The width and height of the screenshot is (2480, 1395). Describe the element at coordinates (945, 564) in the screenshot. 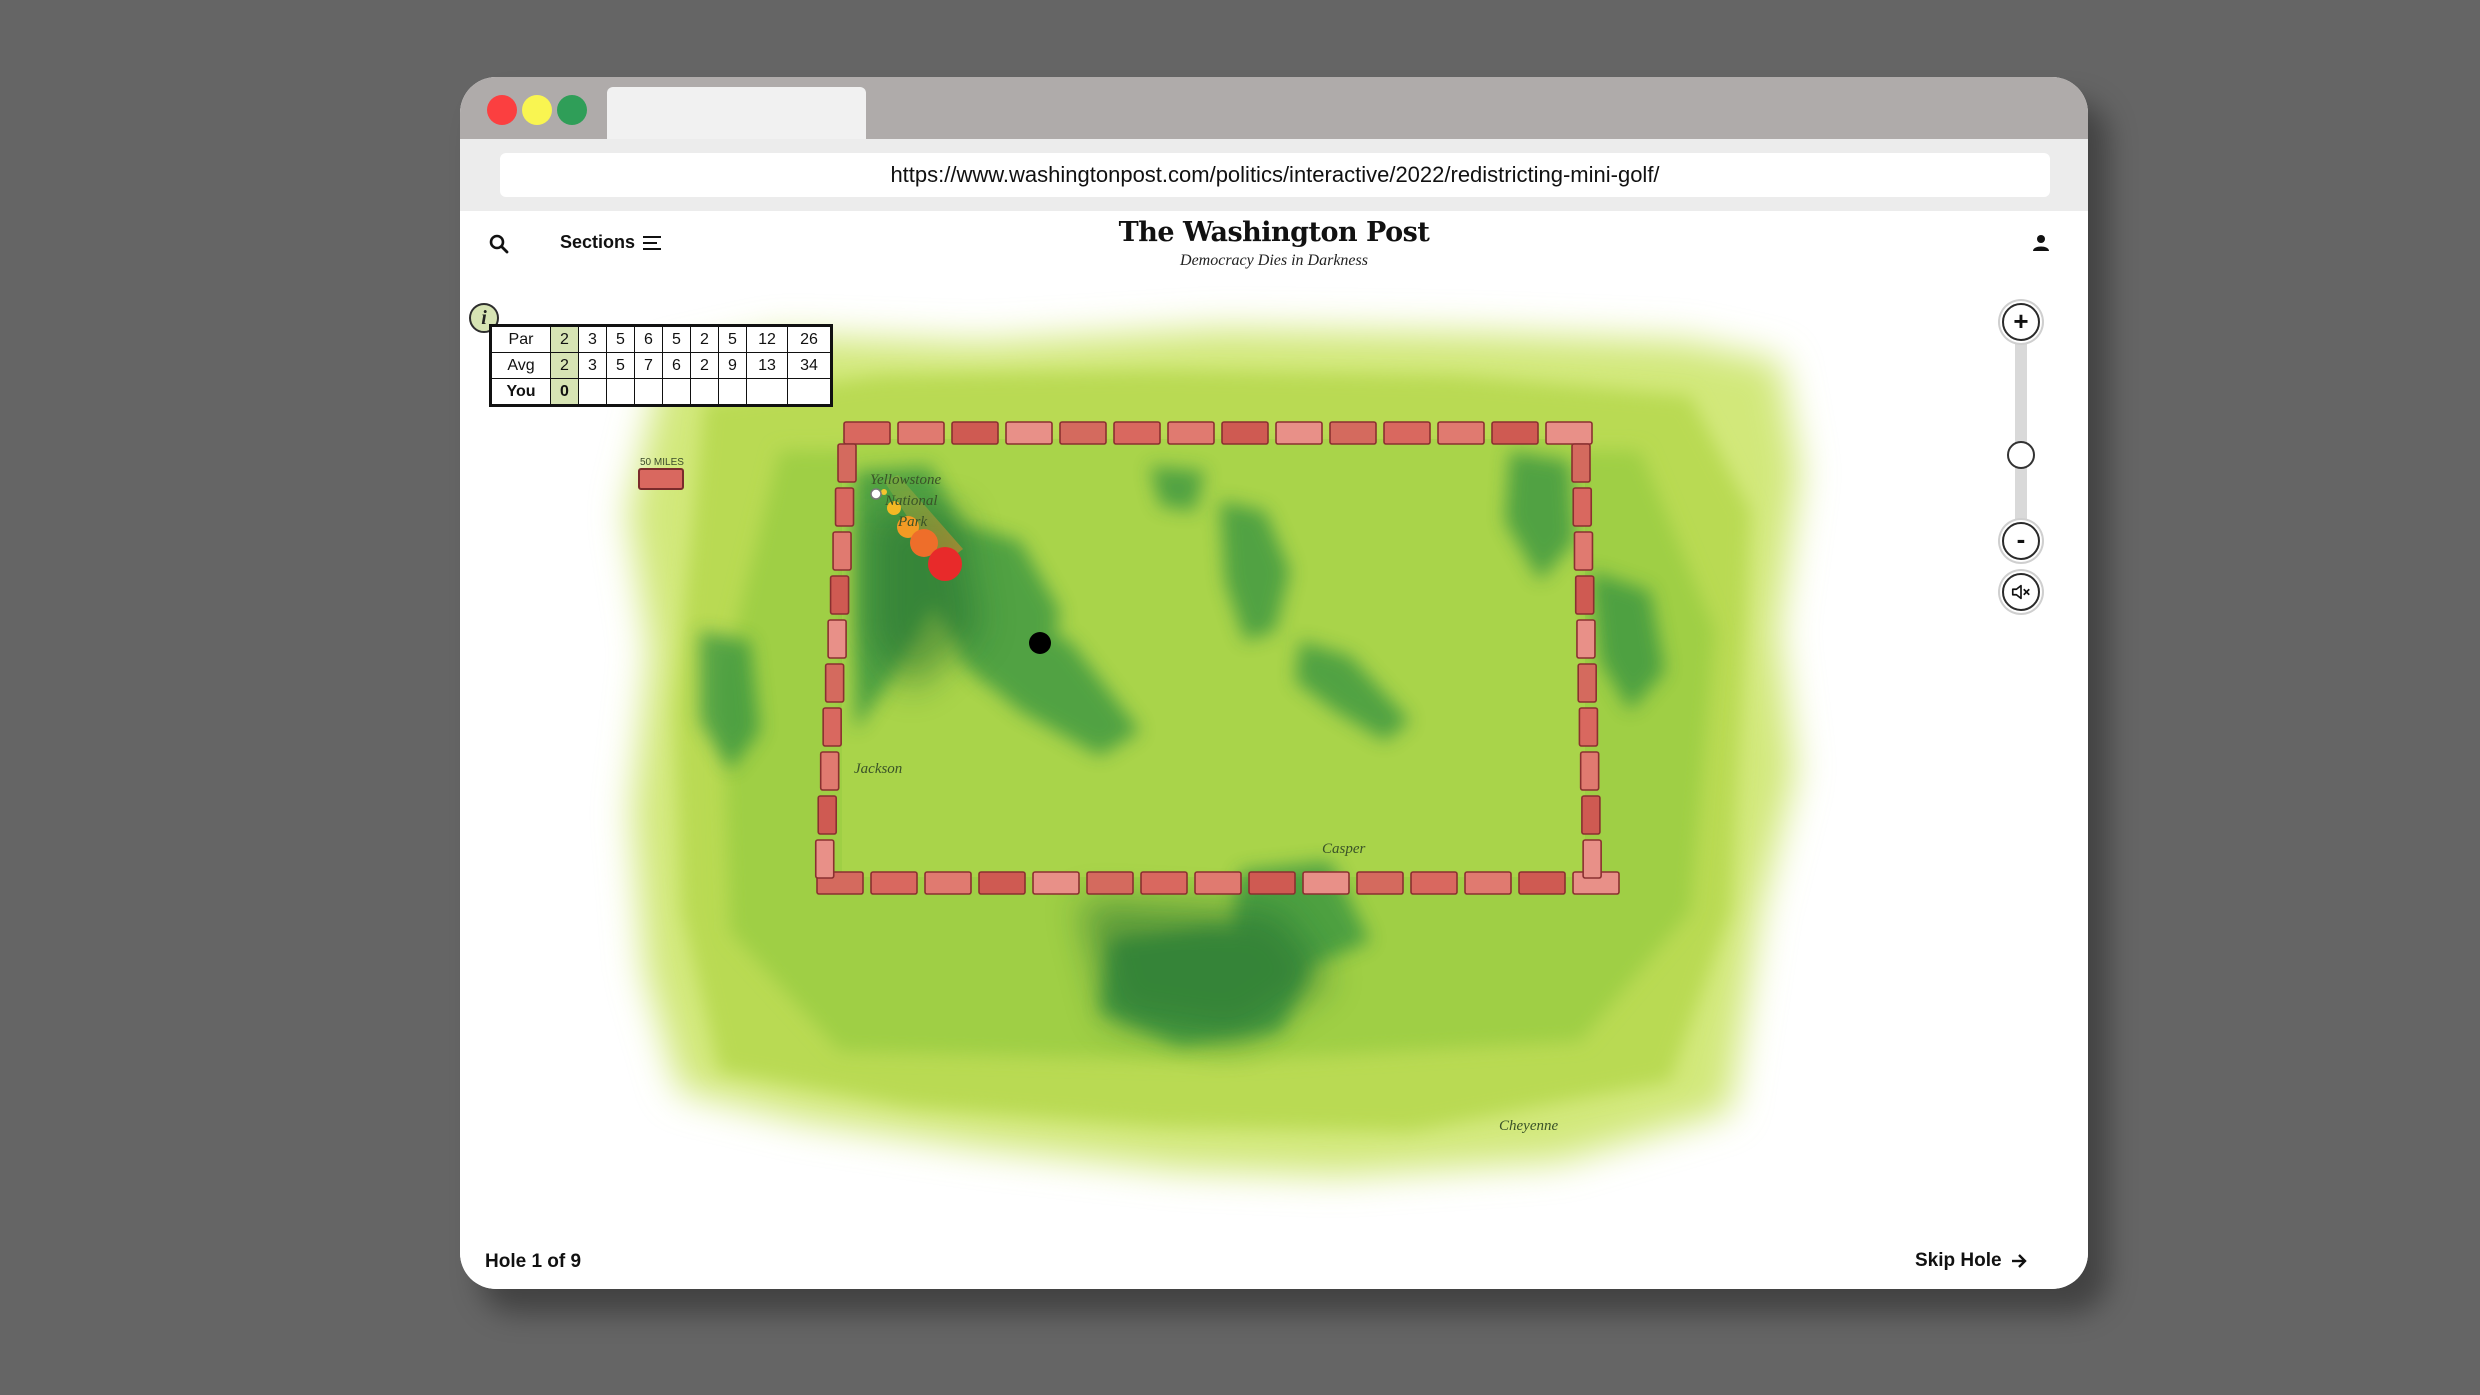

I see `aim-power-indicator` at that location.